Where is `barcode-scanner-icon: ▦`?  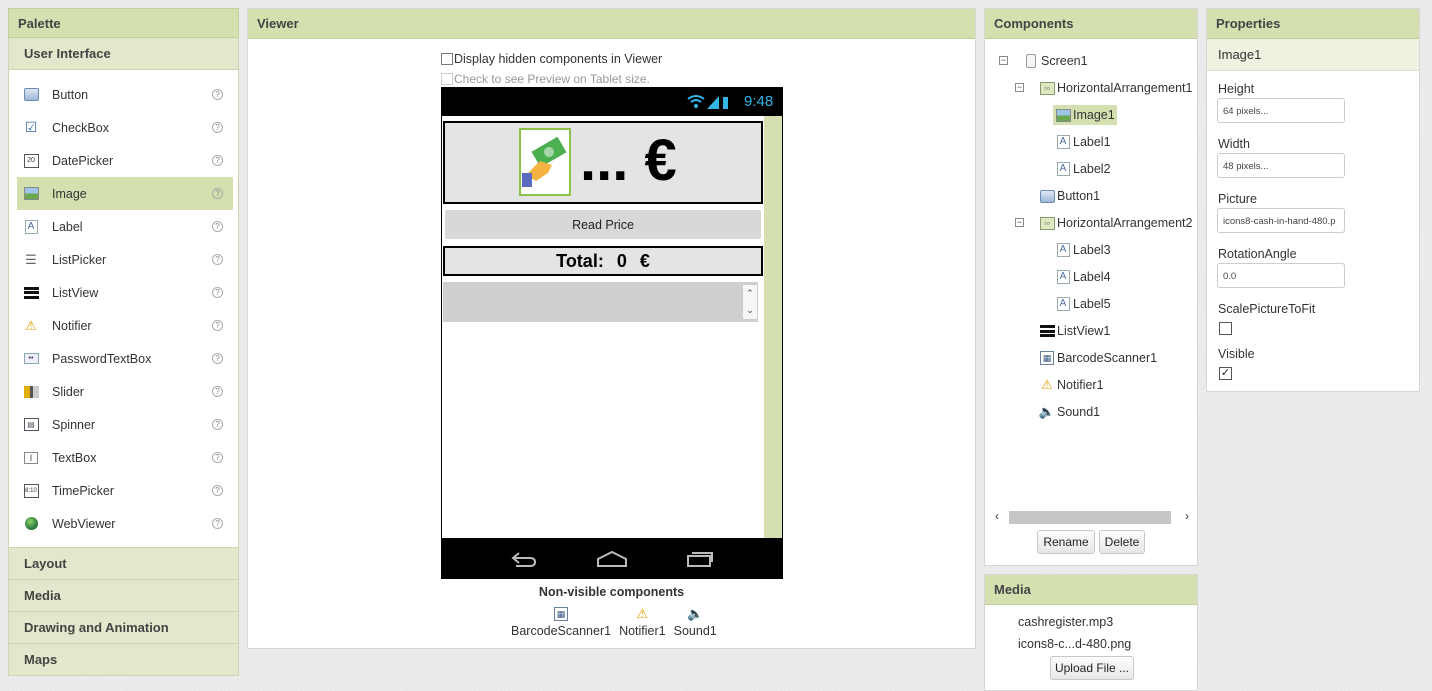
barcode-scanner-icon: ▦ is located at coordinates (1047, 358).